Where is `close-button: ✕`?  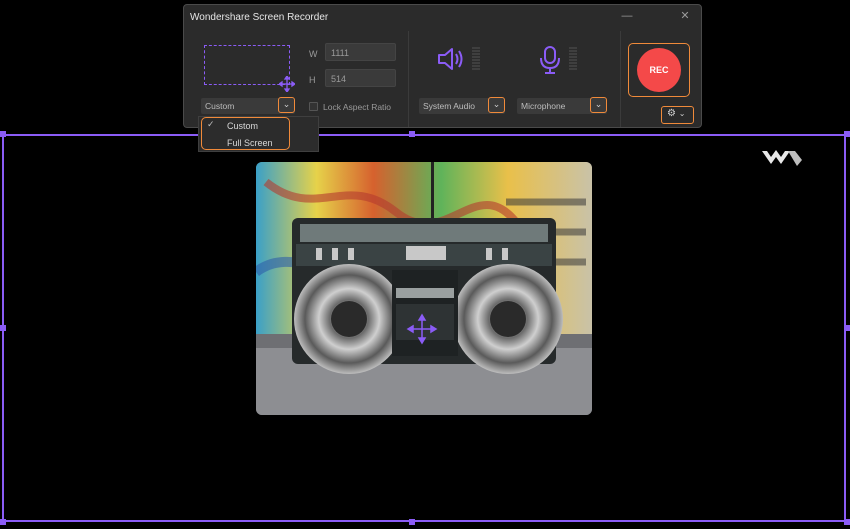 close-button: ✕ is located at coordinates (685, 16).